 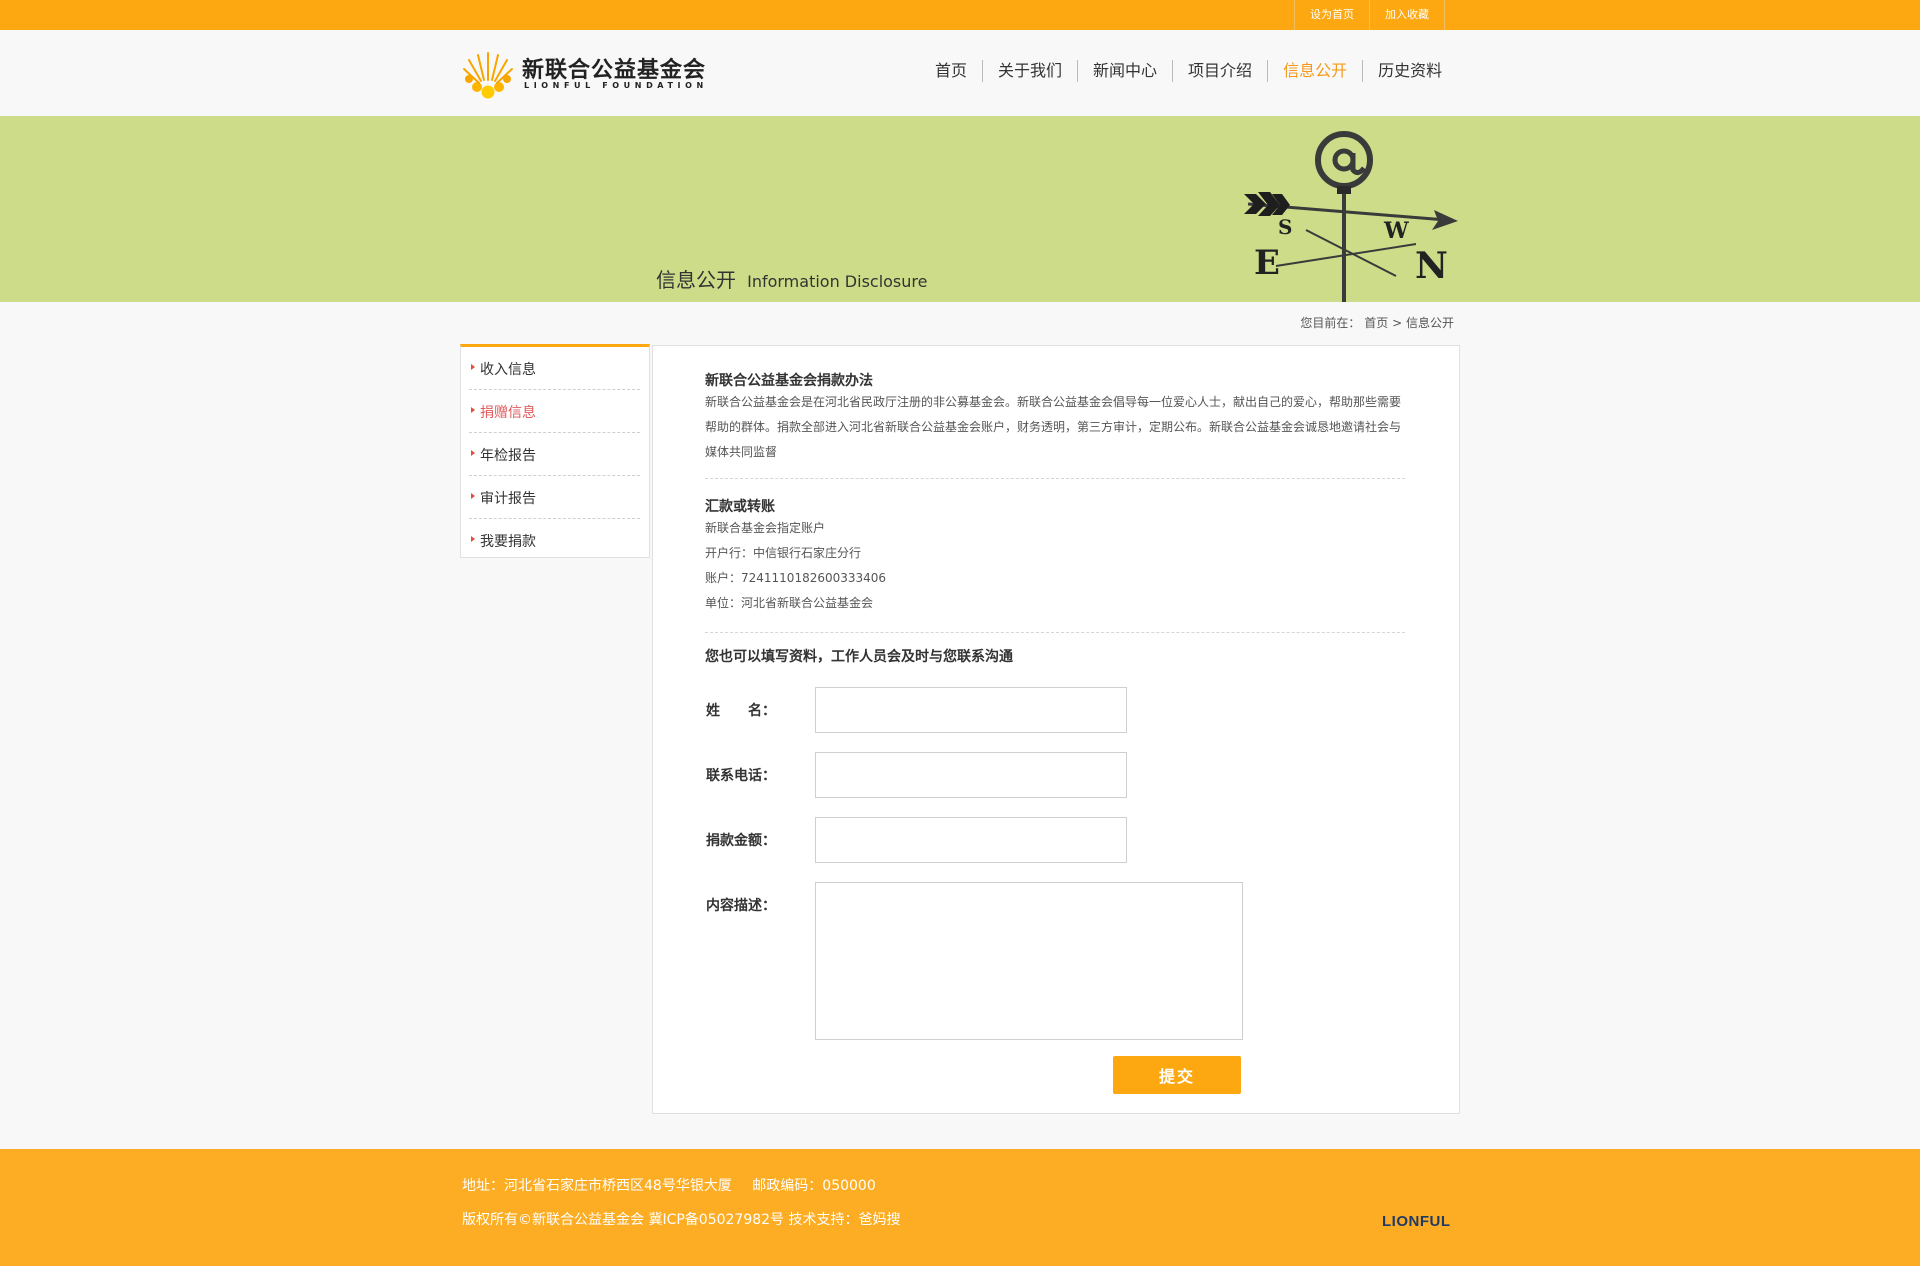 What do you see at coordinates (1396, 231) in the screenshot?
I see `svg-text: W` at bounding box center [1396, 231].